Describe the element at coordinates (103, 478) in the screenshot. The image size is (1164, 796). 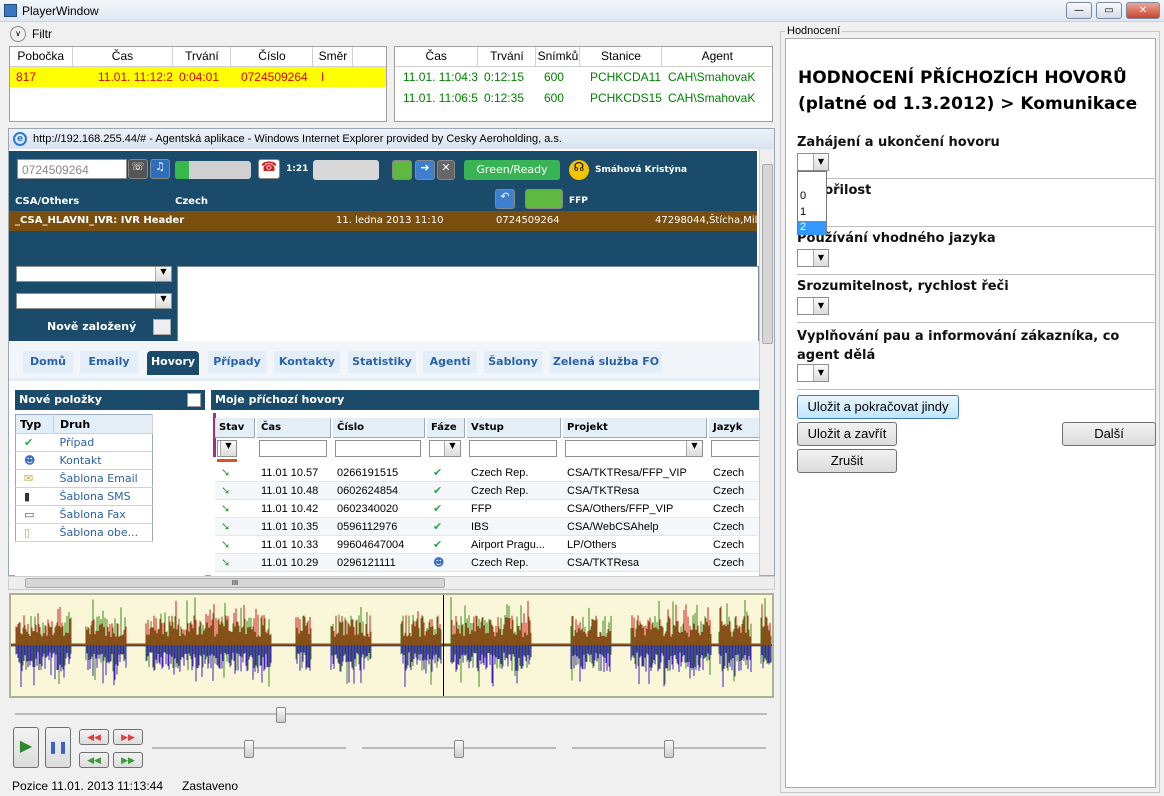
I see `new-item-link: Šablona Email` at that location.